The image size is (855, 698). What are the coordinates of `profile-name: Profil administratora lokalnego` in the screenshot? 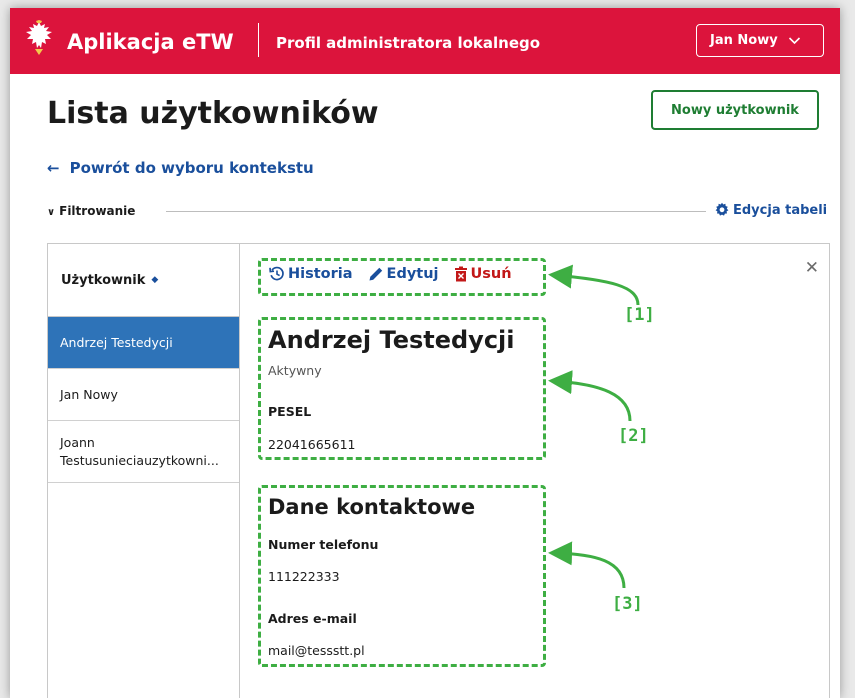 It's located at (408, 43).